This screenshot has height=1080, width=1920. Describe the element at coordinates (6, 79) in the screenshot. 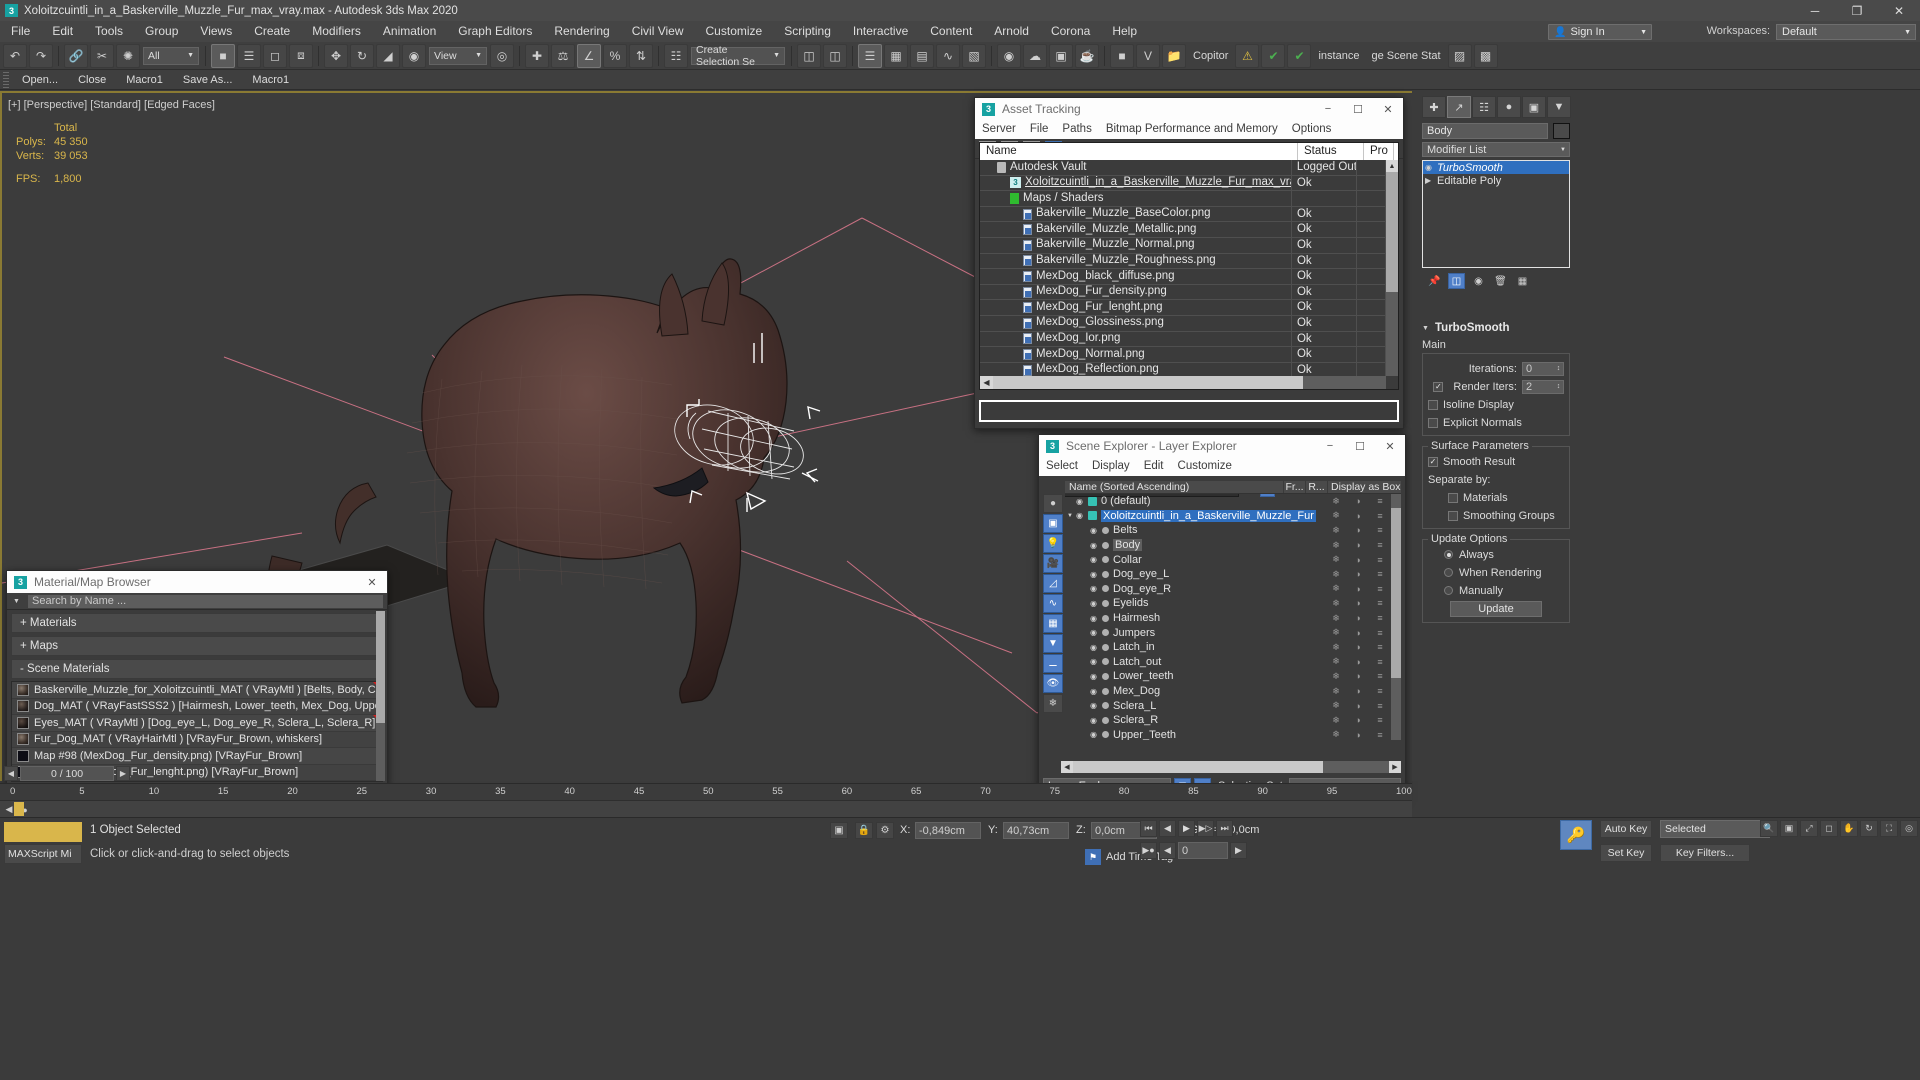

I see `toolbar-grip` at that location.